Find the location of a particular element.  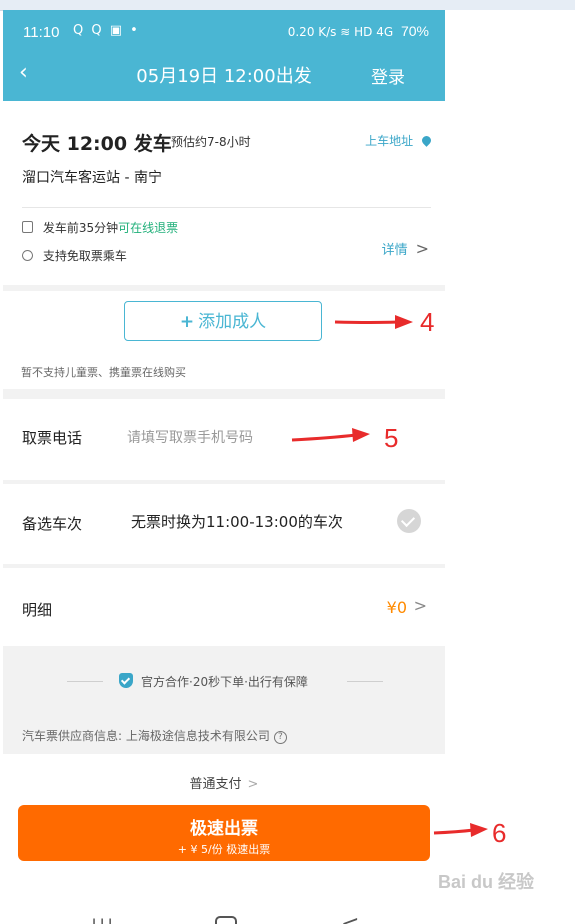

payment-card: 普通支付 > 极速出票 + ¥ 5/份 极速出票 is located at coordinates (224, 826).